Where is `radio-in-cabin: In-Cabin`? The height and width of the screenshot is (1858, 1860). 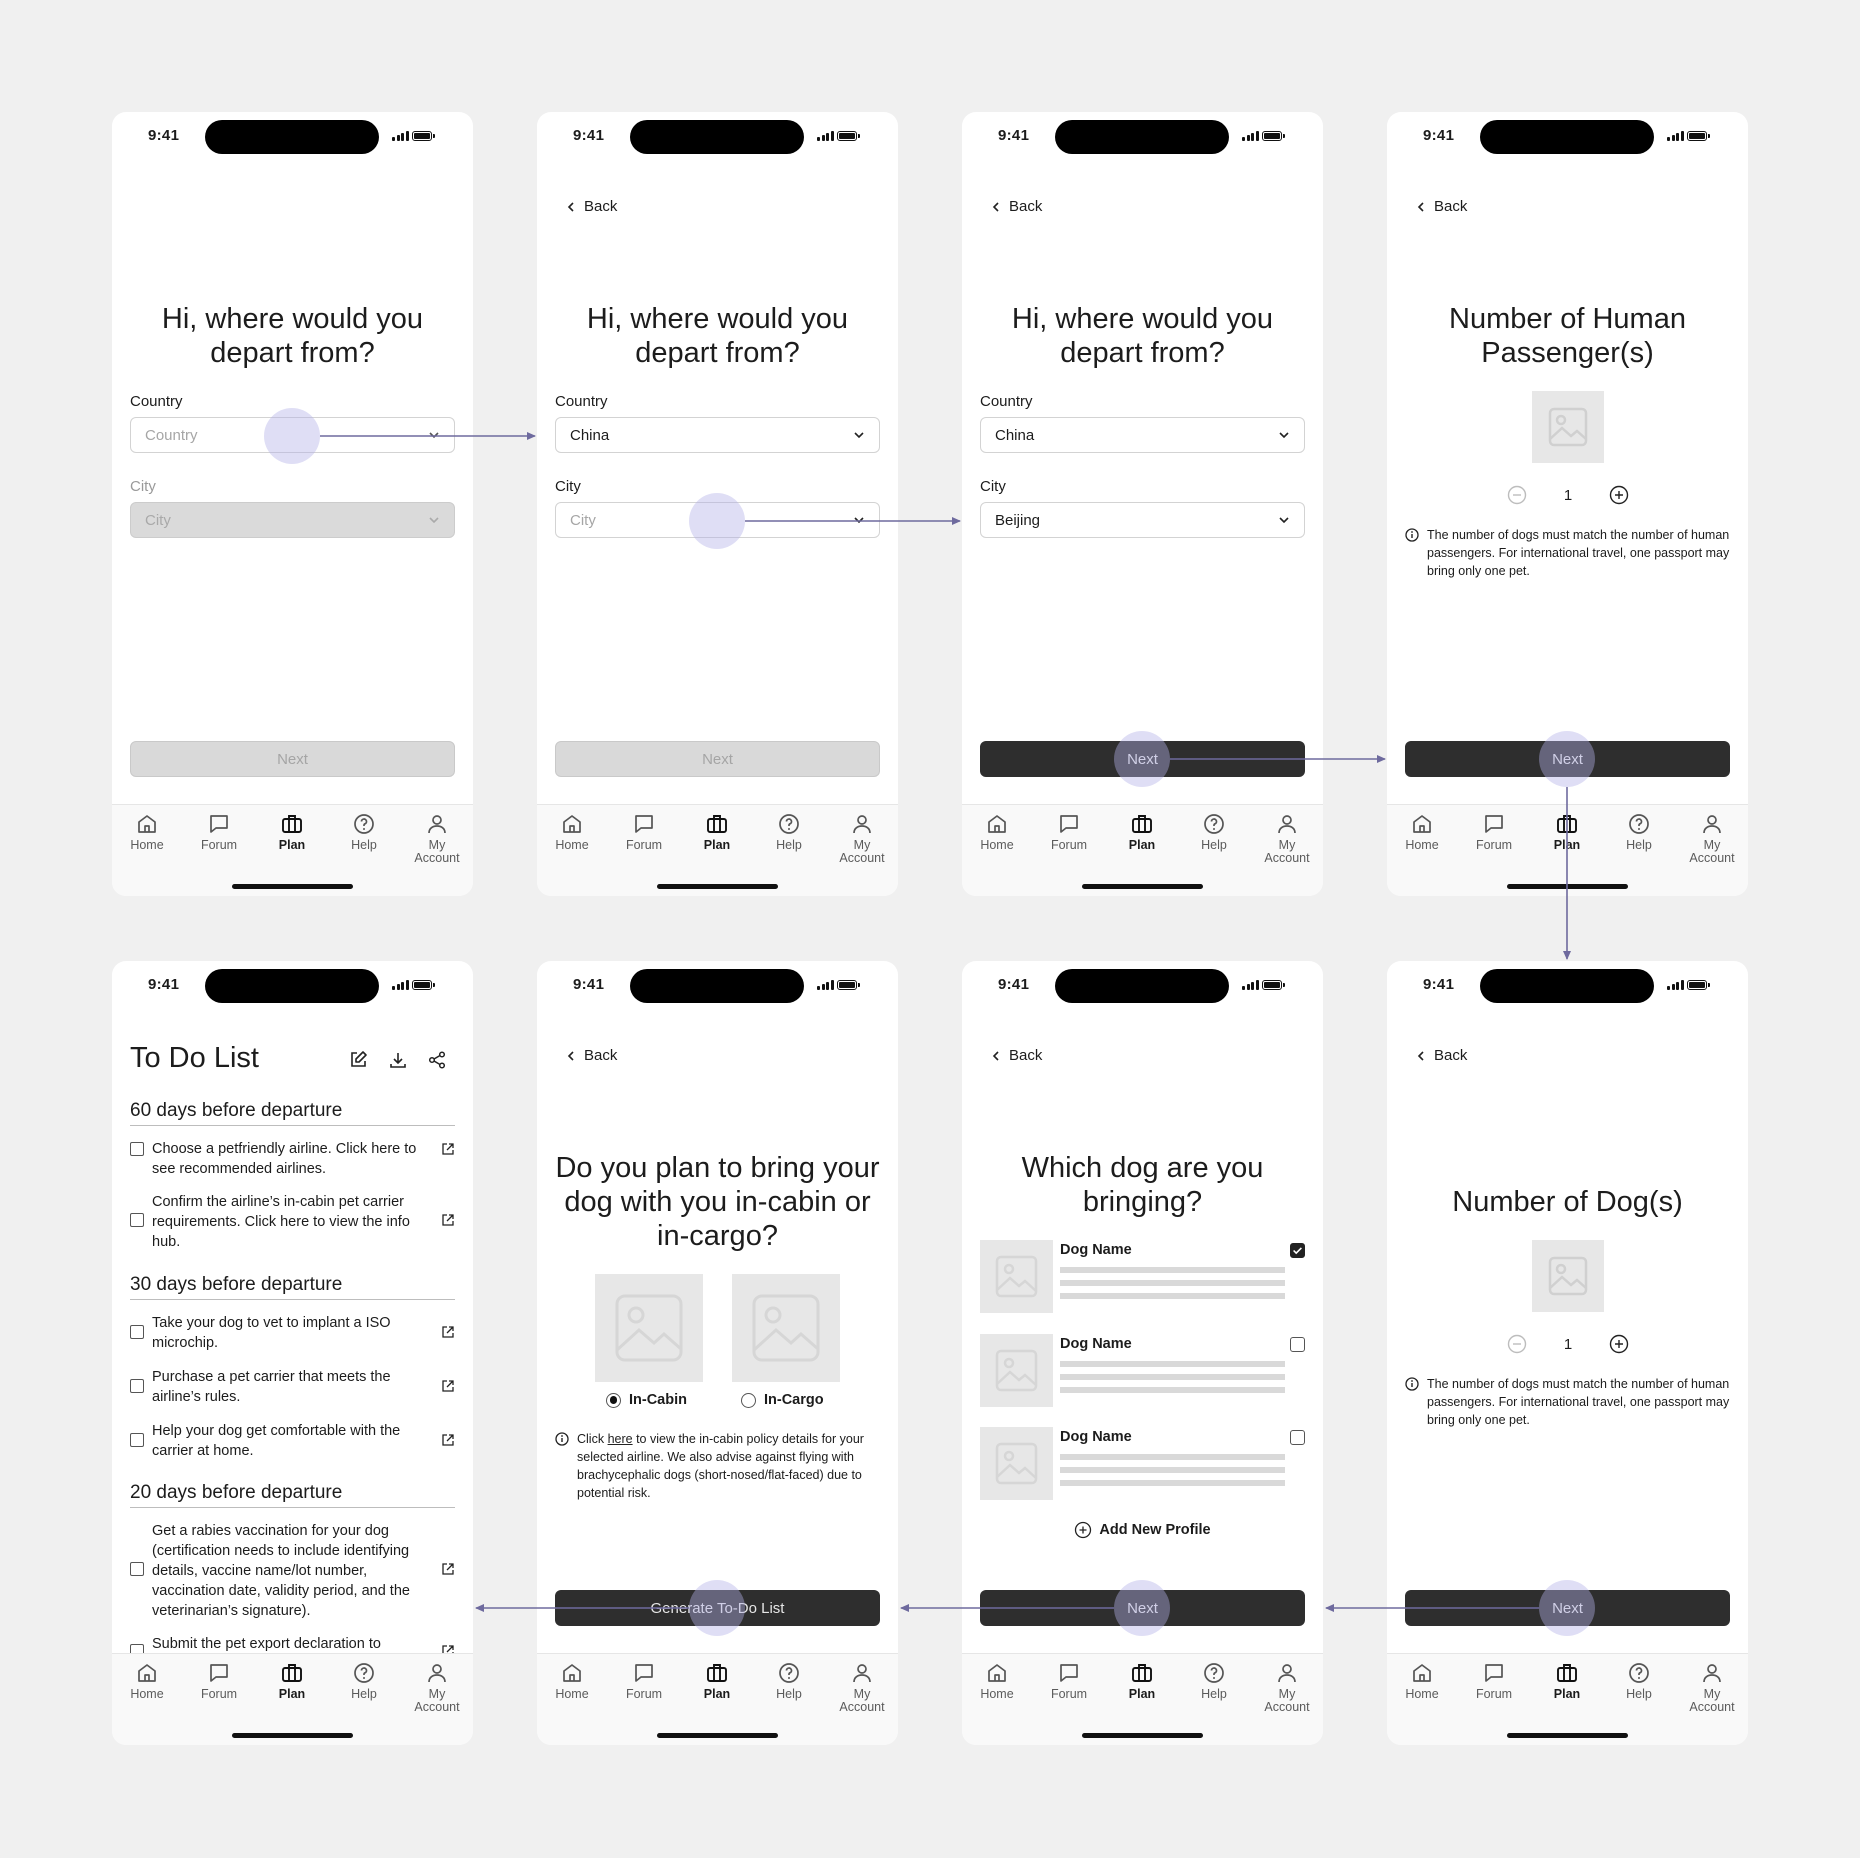
radio-in-cabin: In-Cabin is located at coordinates (646, 1400).